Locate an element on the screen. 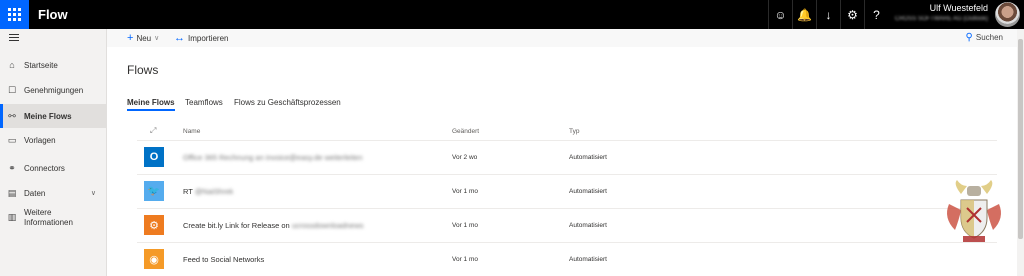  book-icon: ▥ is located at coordinates (12, 217).